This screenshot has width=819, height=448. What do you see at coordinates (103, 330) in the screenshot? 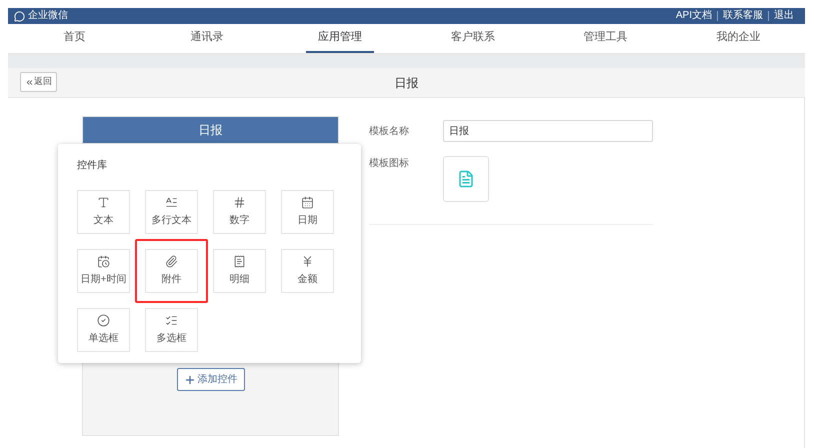
I see `control-tile: 单选框` at bounding box center [103, 330].